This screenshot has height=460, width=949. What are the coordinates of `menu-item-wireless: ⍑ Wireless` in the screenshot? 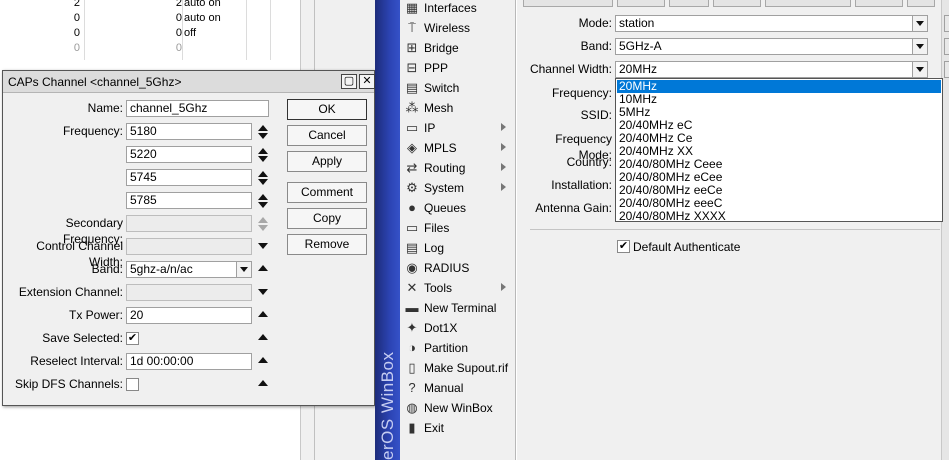 It's located at (458, 28).